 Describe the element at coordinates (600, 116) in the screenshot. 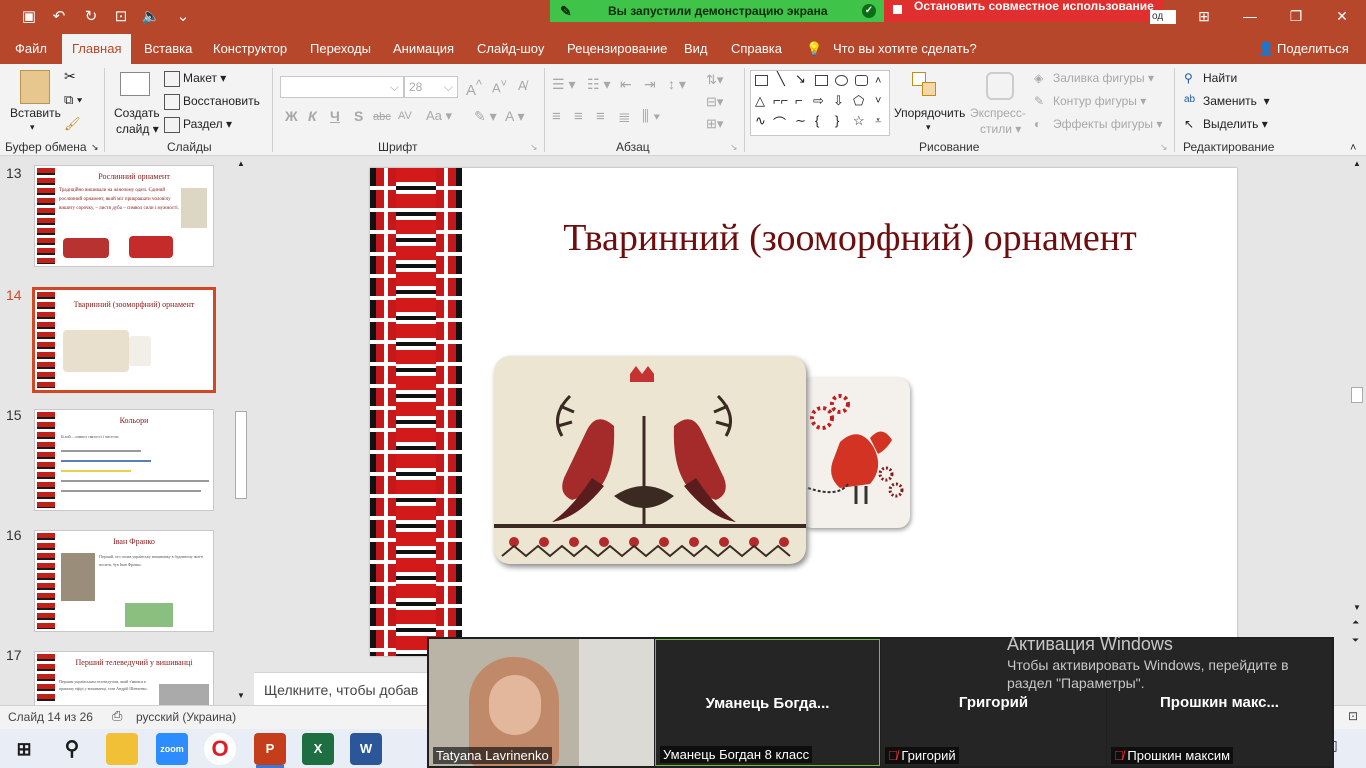

I see `align-right-icon: ≡` at that location.